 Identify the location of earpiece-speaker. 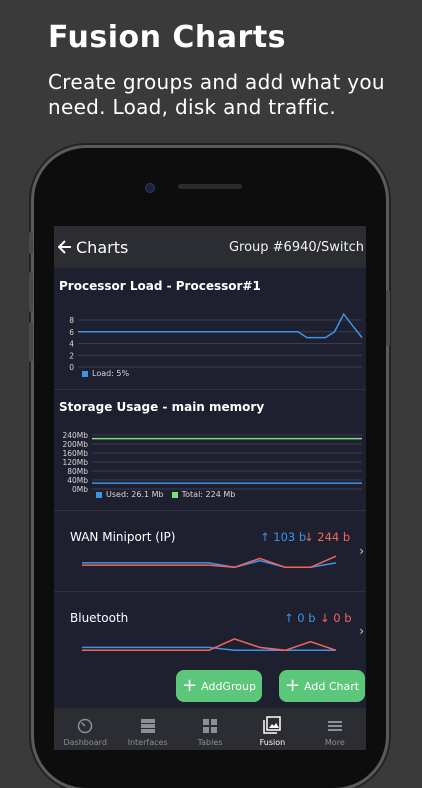
(210, 186).